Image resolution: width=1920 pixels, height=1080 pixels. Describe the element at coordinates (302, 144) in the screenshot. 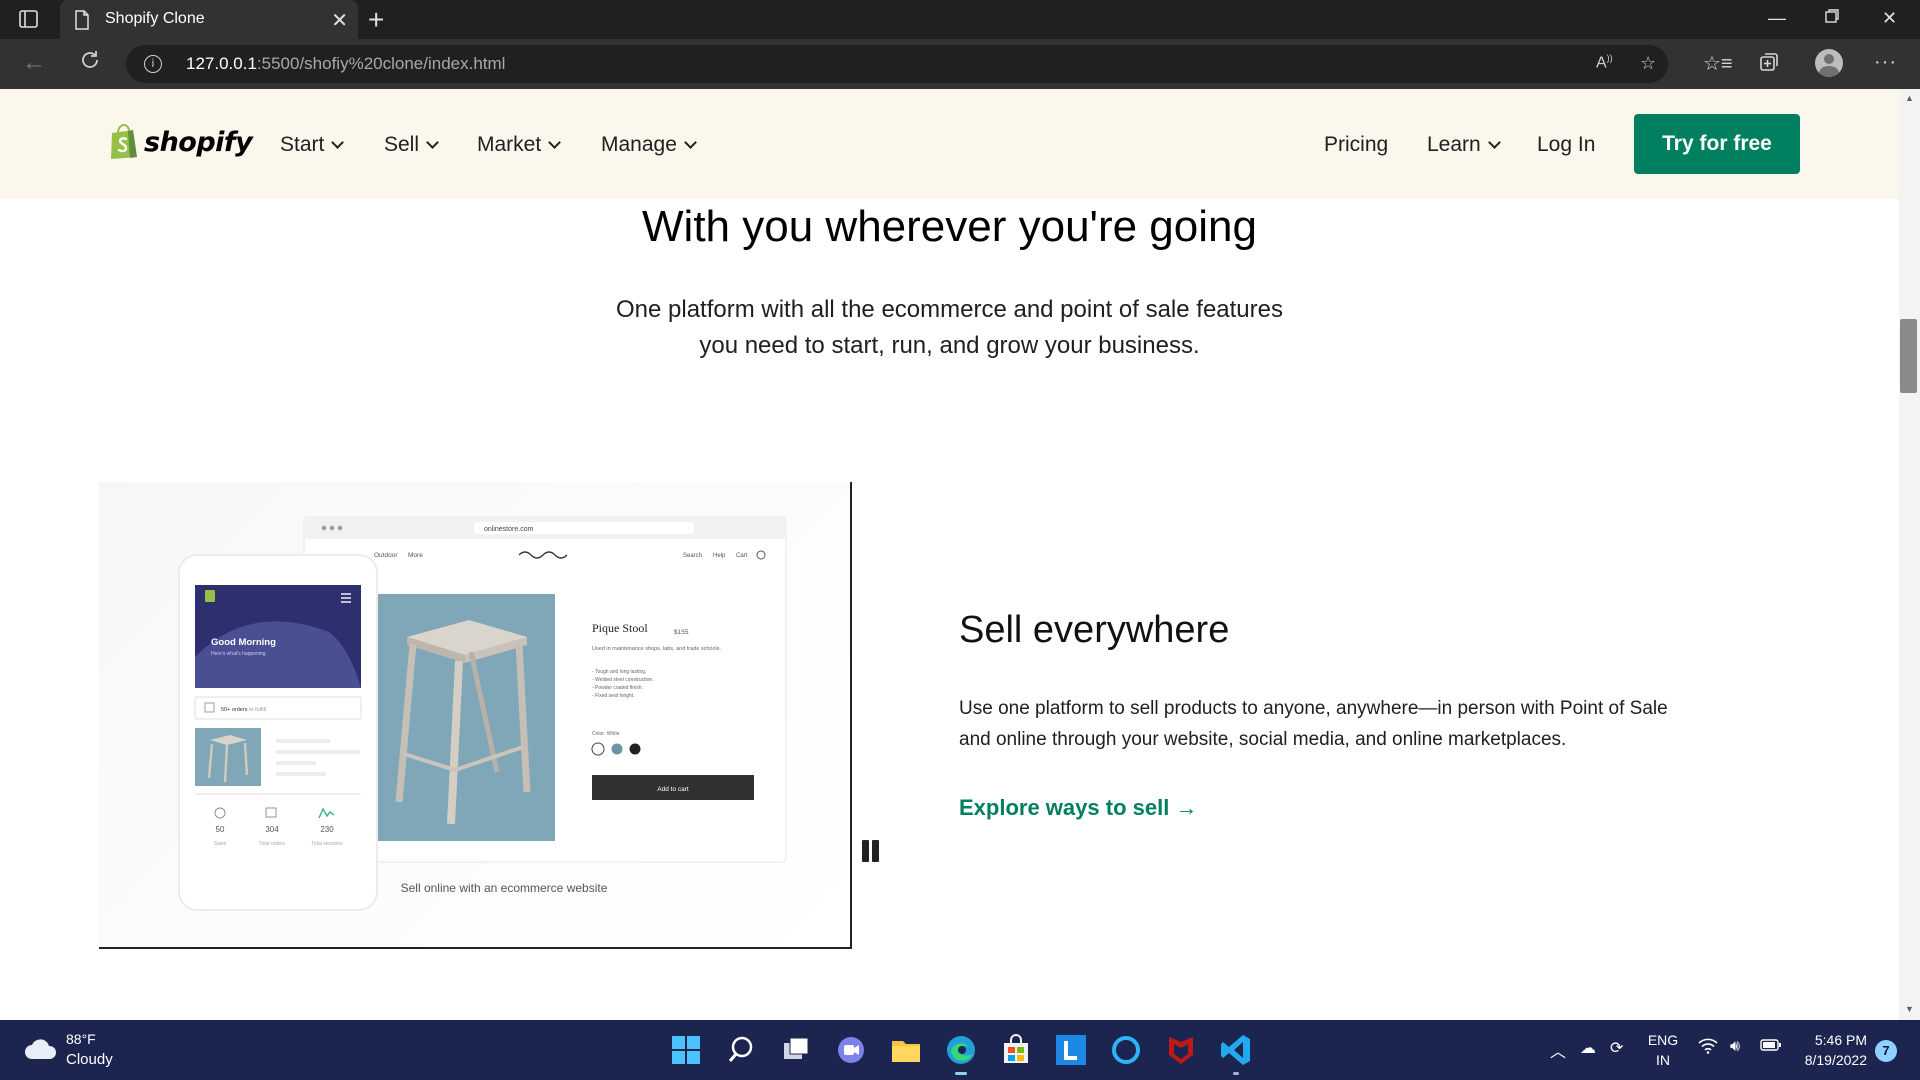

I see `nav-start-label: Start` at that location.